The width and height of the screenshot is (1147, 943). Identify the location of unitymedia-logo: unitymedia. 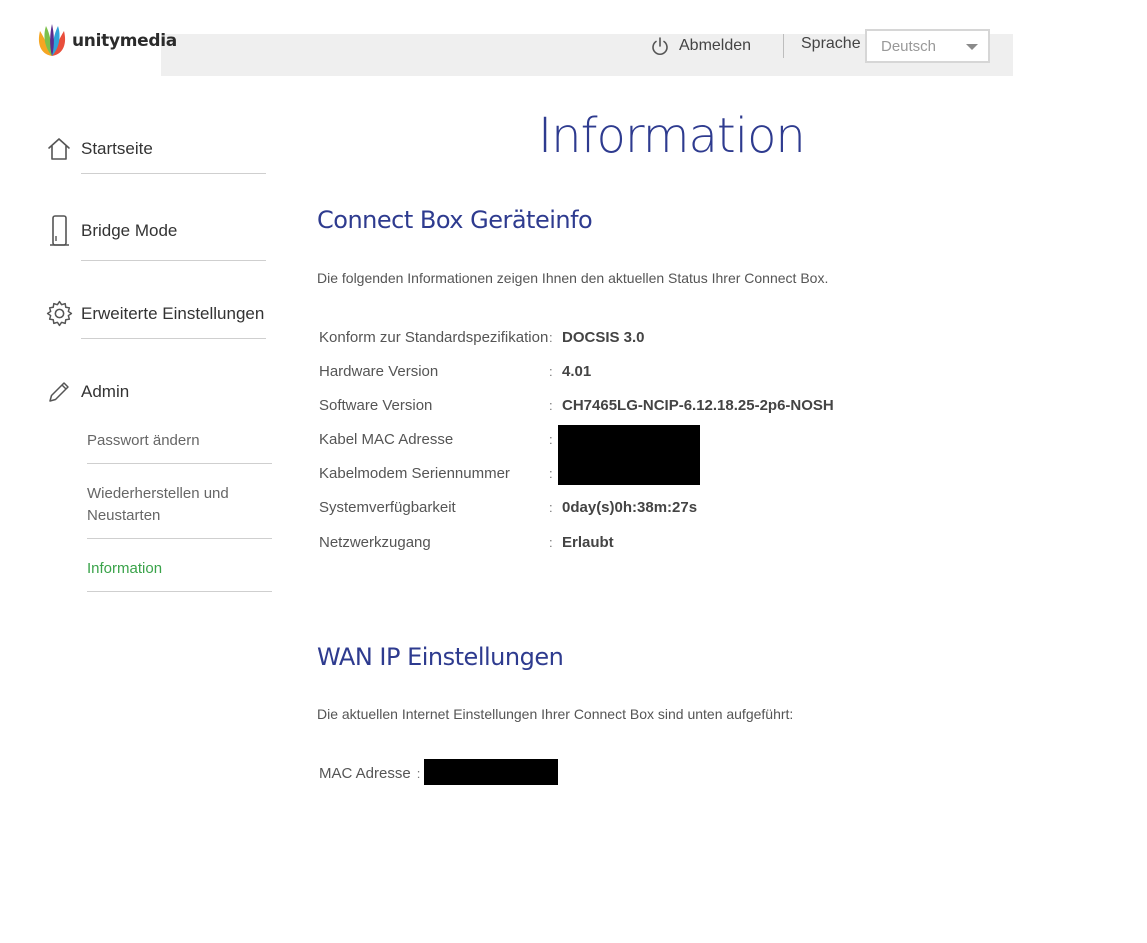
(106, 41).